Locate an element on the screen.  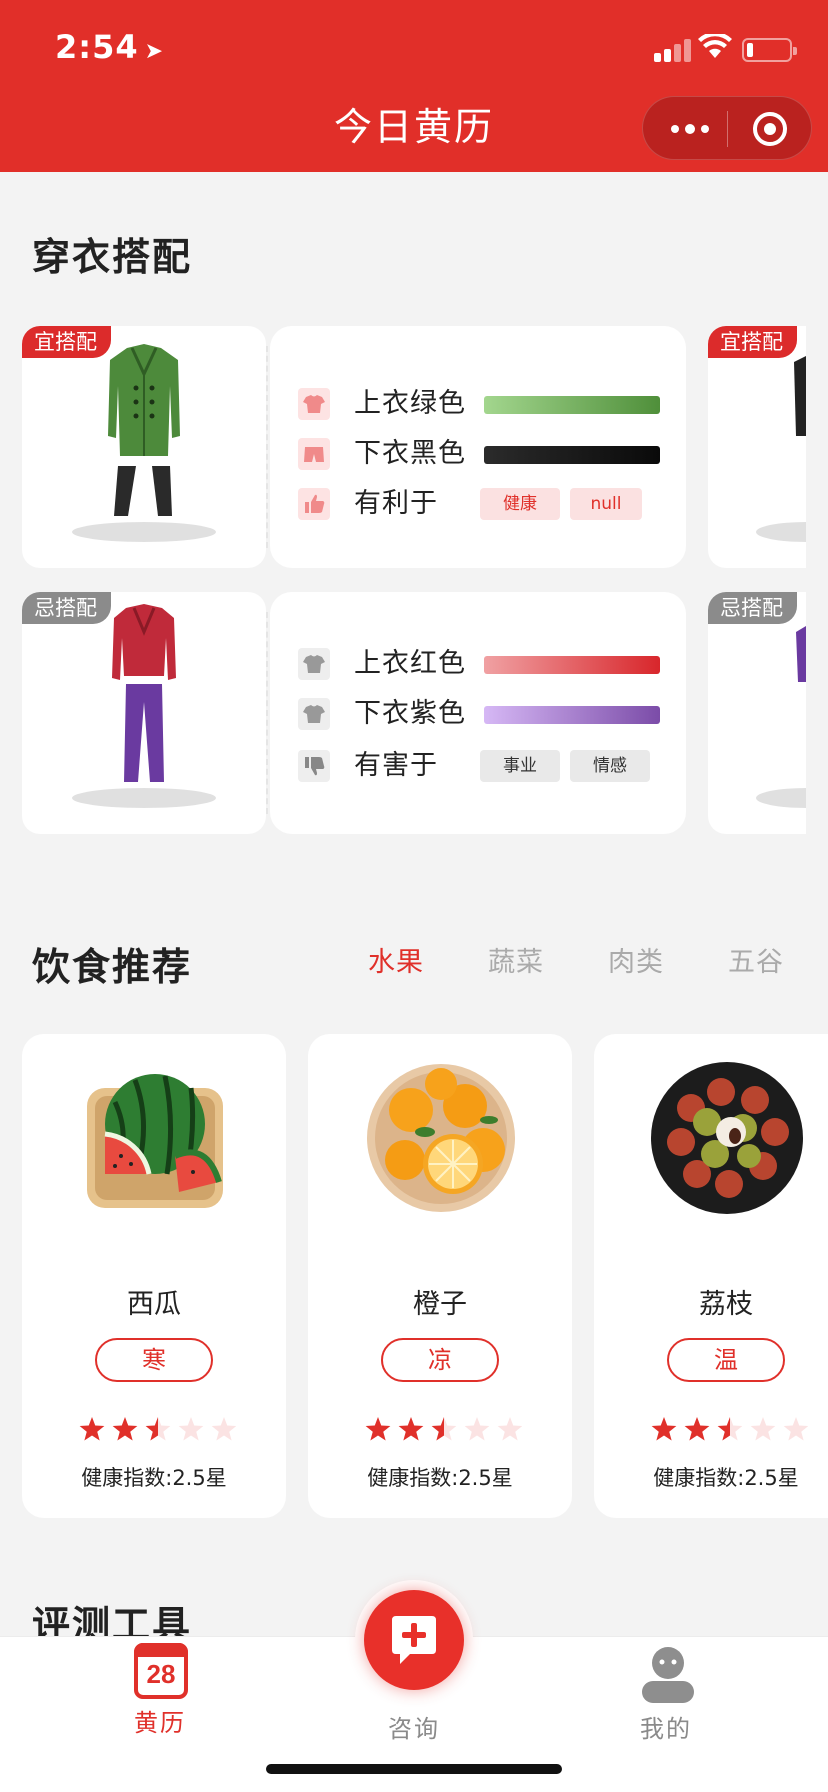
calendar-icon: 28 is located at coordinates (161, 1671).